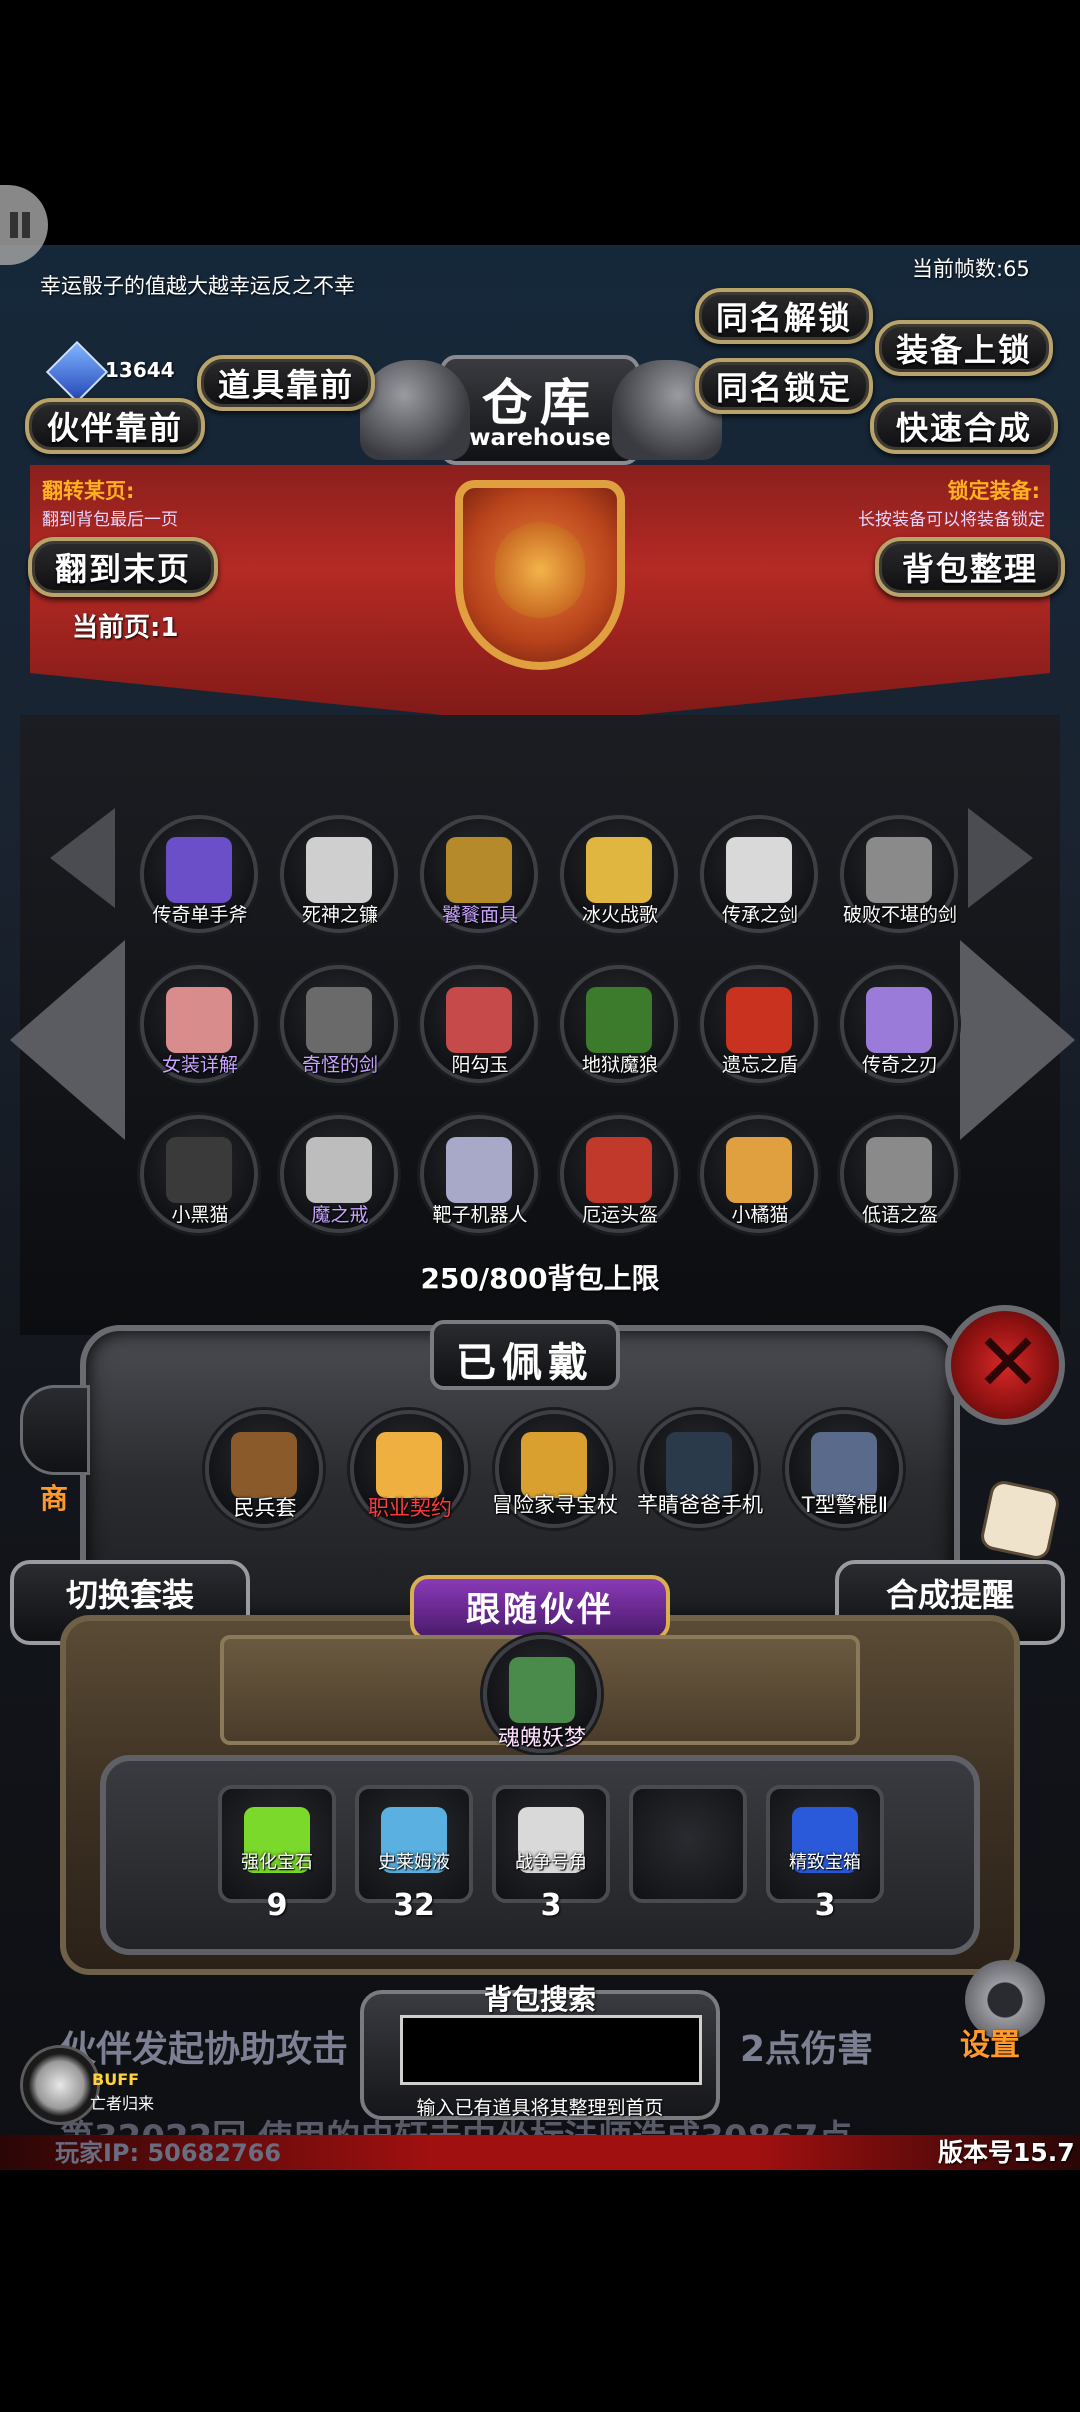 The height and width of the screenshot is (2412, 1080). I want to click on player-ip: 玩家IP: 50682766, so click(168, 2153).